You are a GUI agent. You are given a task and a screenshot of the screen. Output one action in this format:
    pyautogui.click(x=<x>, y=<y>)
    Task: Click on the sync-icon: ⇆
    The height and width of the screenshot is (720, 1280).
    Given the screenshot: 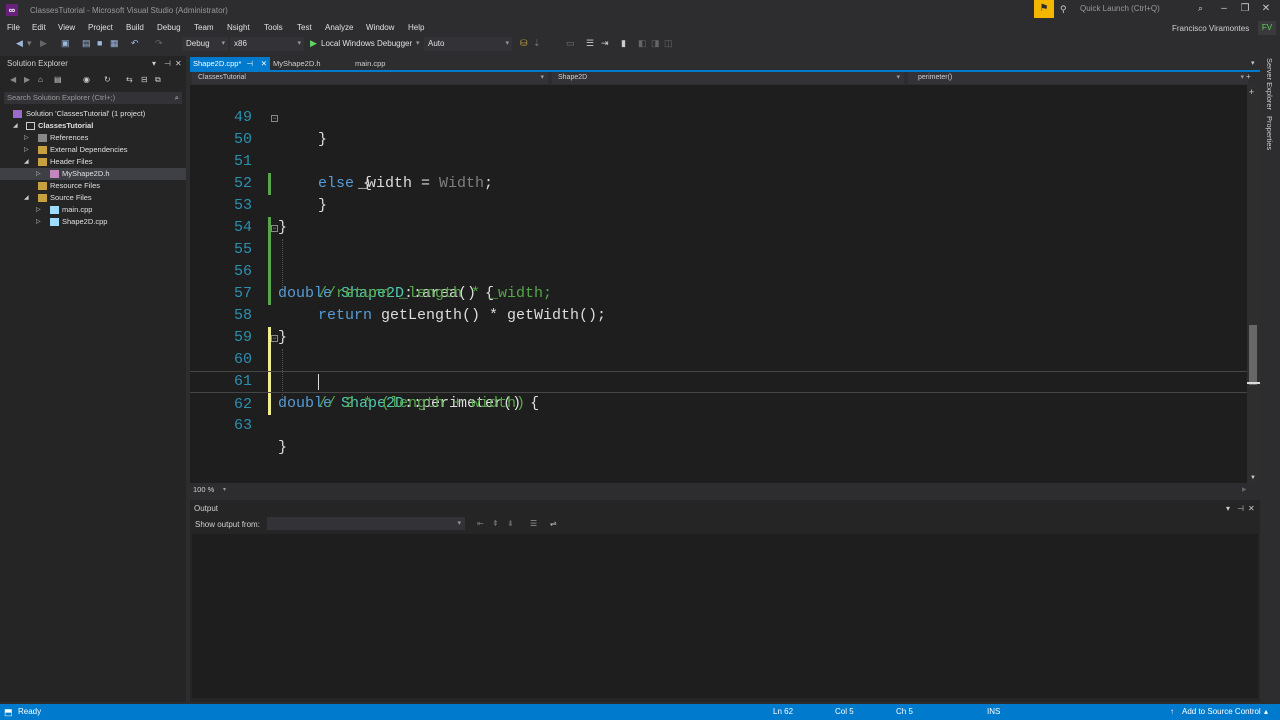 What is the action you would take?
    pyautogui.click(x=129, y=79)
    